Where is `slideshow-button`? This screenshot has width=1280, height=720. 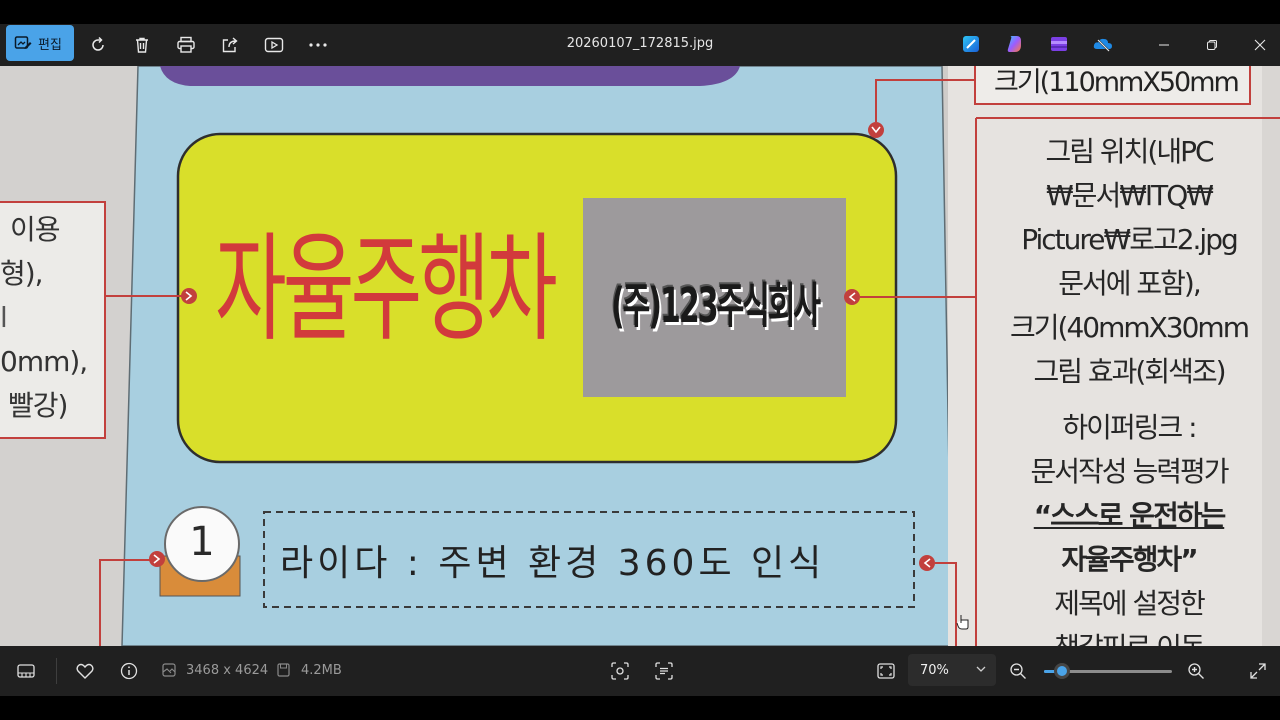
slideshow-button is located at coordinates (274, 45).